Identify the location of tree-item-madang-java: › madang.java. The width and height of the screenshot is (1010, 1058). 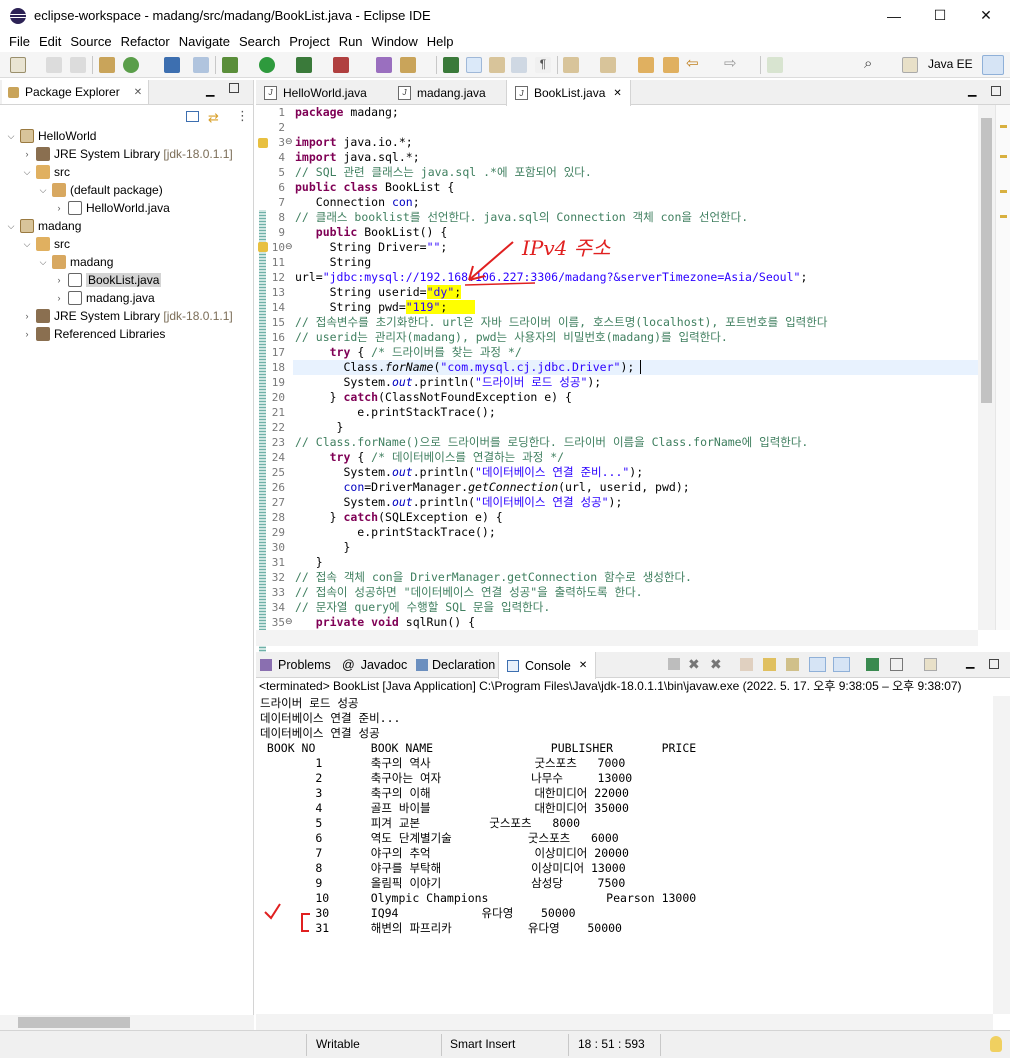
(104, 298).